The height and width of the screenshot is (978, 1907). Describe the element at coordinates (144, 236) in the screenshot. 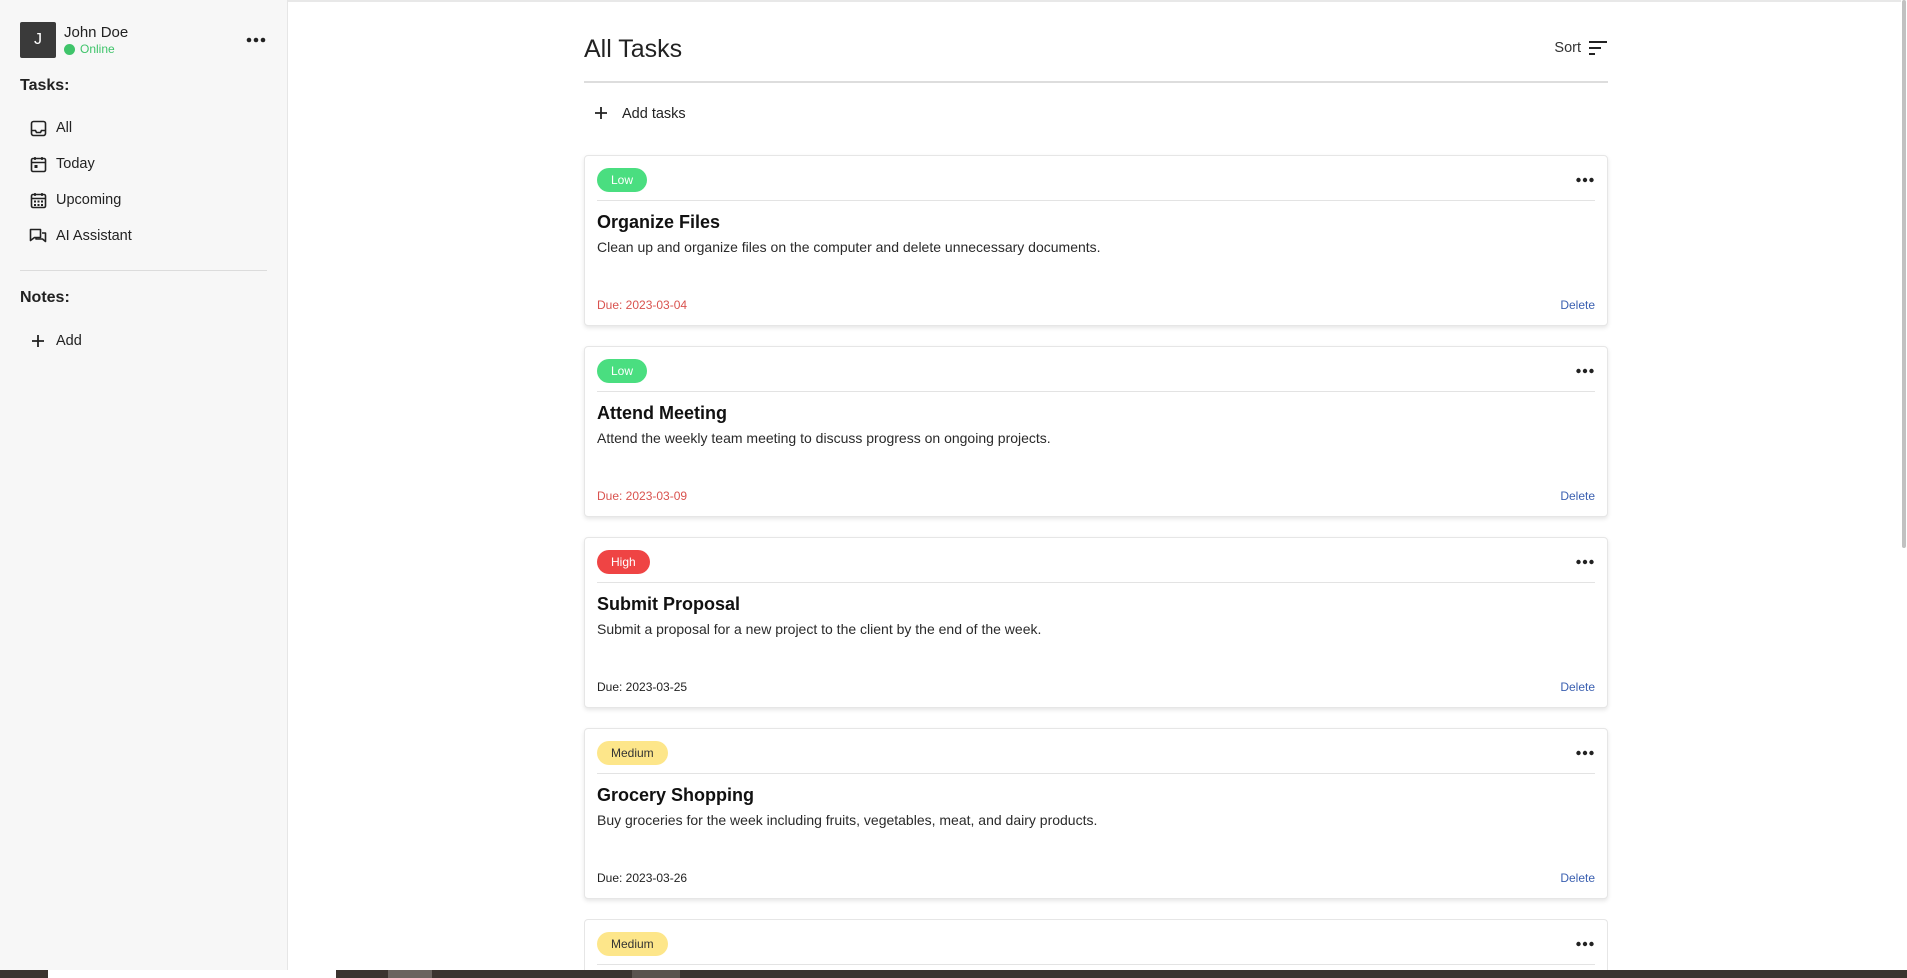

I see `sidebar-item-ai-assistant: AI Assistant` at that location.